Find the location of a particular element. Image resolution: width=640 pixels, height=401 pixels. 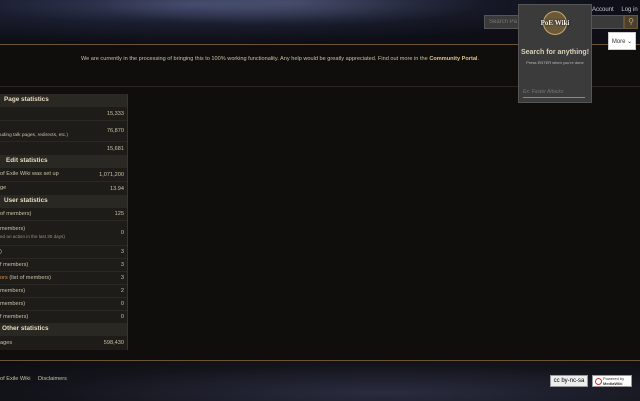

table-row: 15,333 is located at coordinates (63, 113).